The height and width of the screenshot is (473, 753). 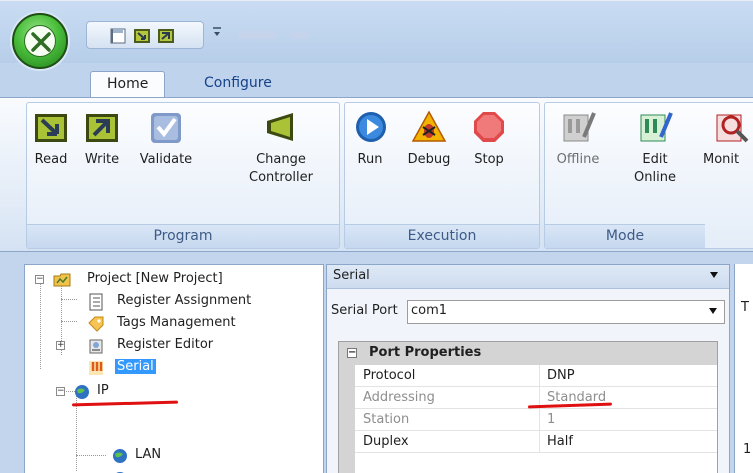 What do you see at coordinates (128, 84) in the screenshot?
I see `tab-home: Home` at bounding box center [128, 84].